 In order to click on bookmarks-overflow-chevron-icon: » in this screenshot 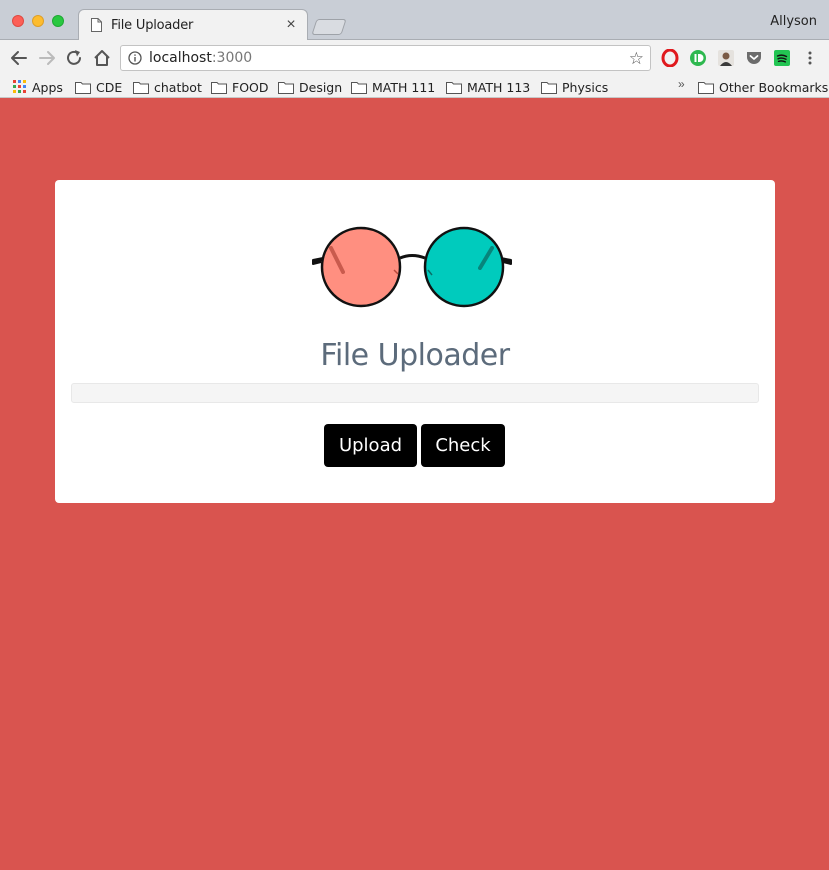, I will do `click(681, 84)`.